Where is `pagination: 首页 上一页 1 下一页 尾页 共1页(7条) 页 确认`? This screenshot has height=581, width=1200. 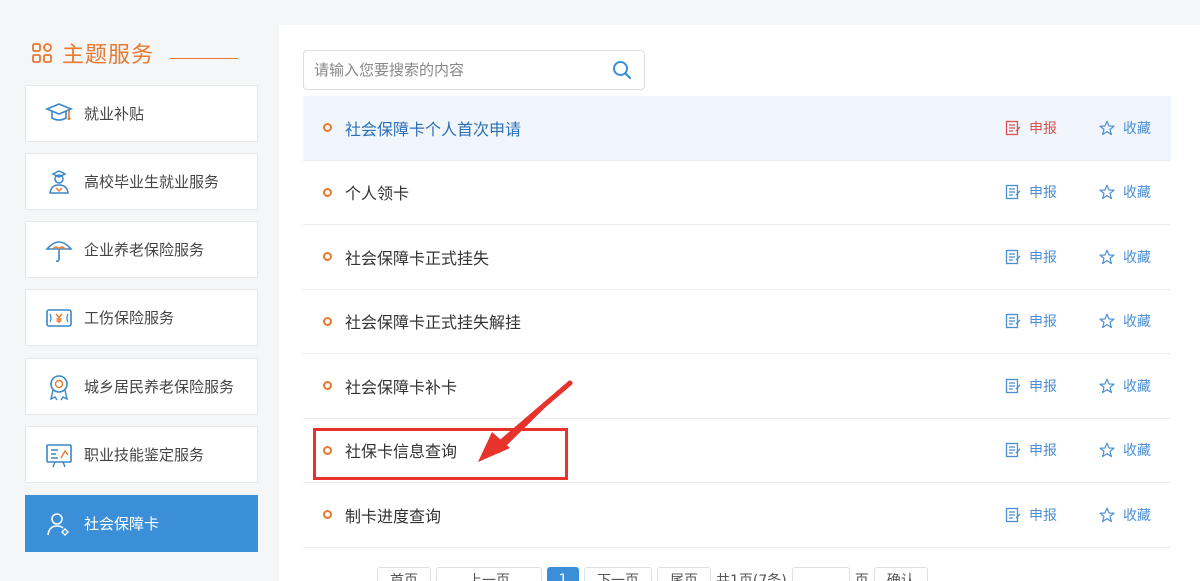
pagination: 首页 上一页 1 下一页 尾页 共1页(7条) 页 确认 is located at coordinates (652, 574).